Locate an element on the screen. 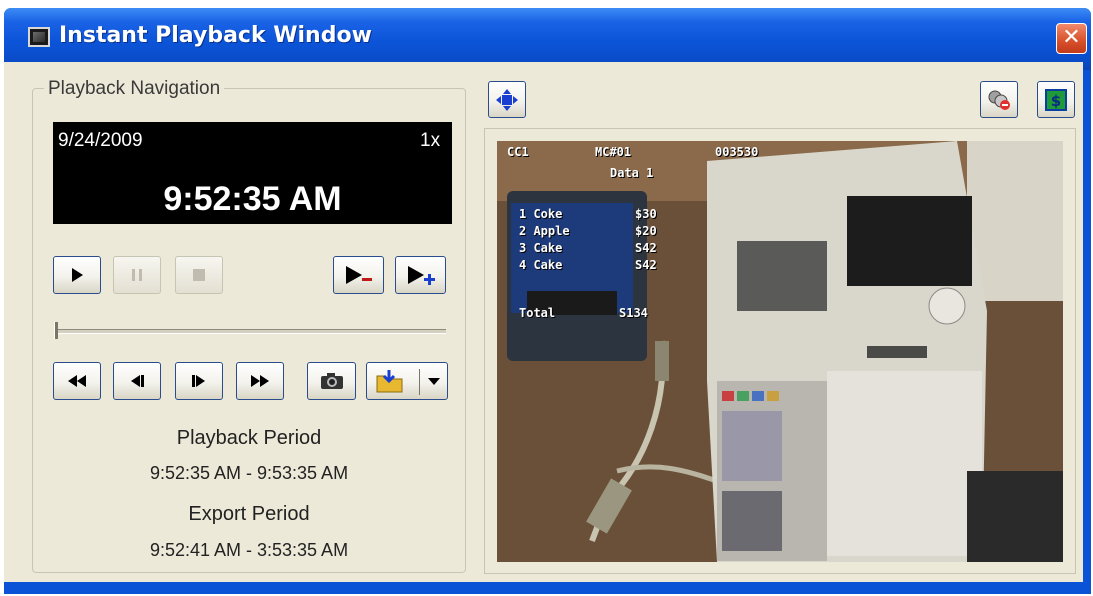  playback-slider-track is located at coordinates (250, 331).